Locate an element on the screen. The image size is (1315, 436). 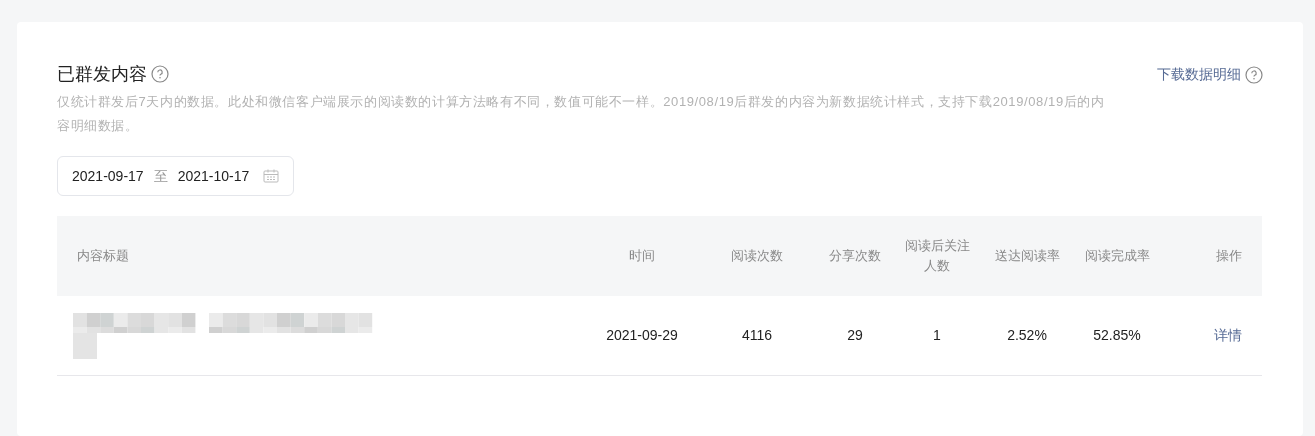
column-header: 送达阅读率 is located at coordinates (1027, 256).